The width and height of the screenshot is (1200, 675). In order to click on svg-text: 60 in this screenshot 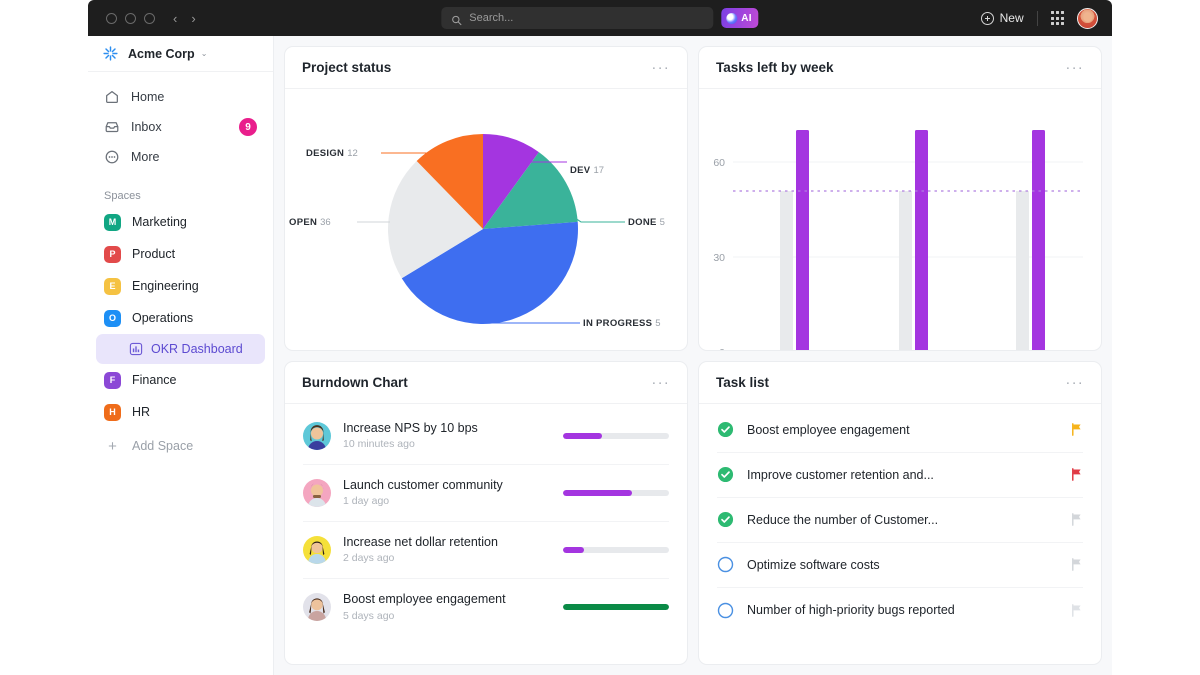, I will do `click(719, 163)`.